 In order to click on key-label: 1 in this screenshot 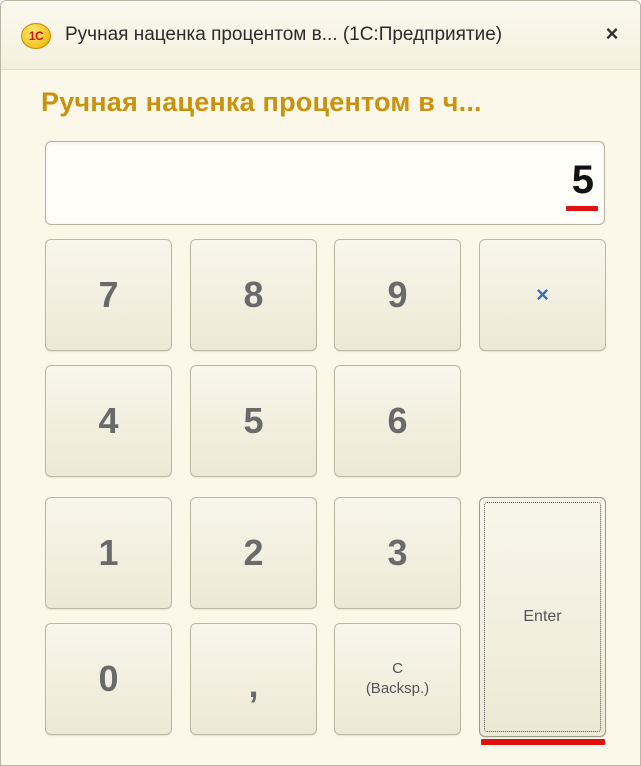, I will do `click(108, 552)`.